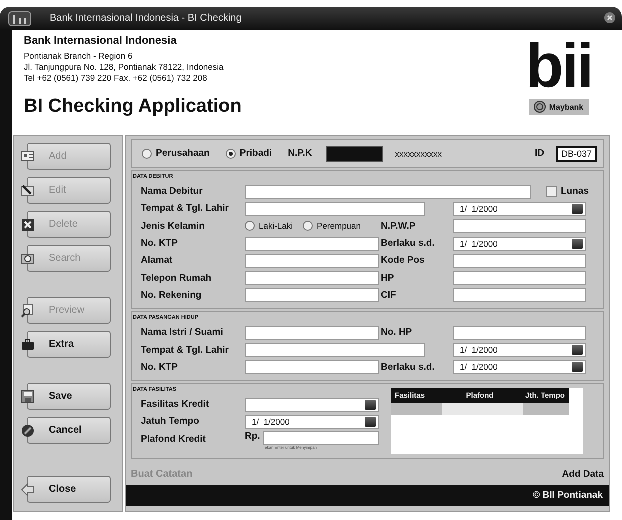  What do you see at coordinates (20, 19) in the screenshot?
I see `app-icon` at bounding box center [20, 19].